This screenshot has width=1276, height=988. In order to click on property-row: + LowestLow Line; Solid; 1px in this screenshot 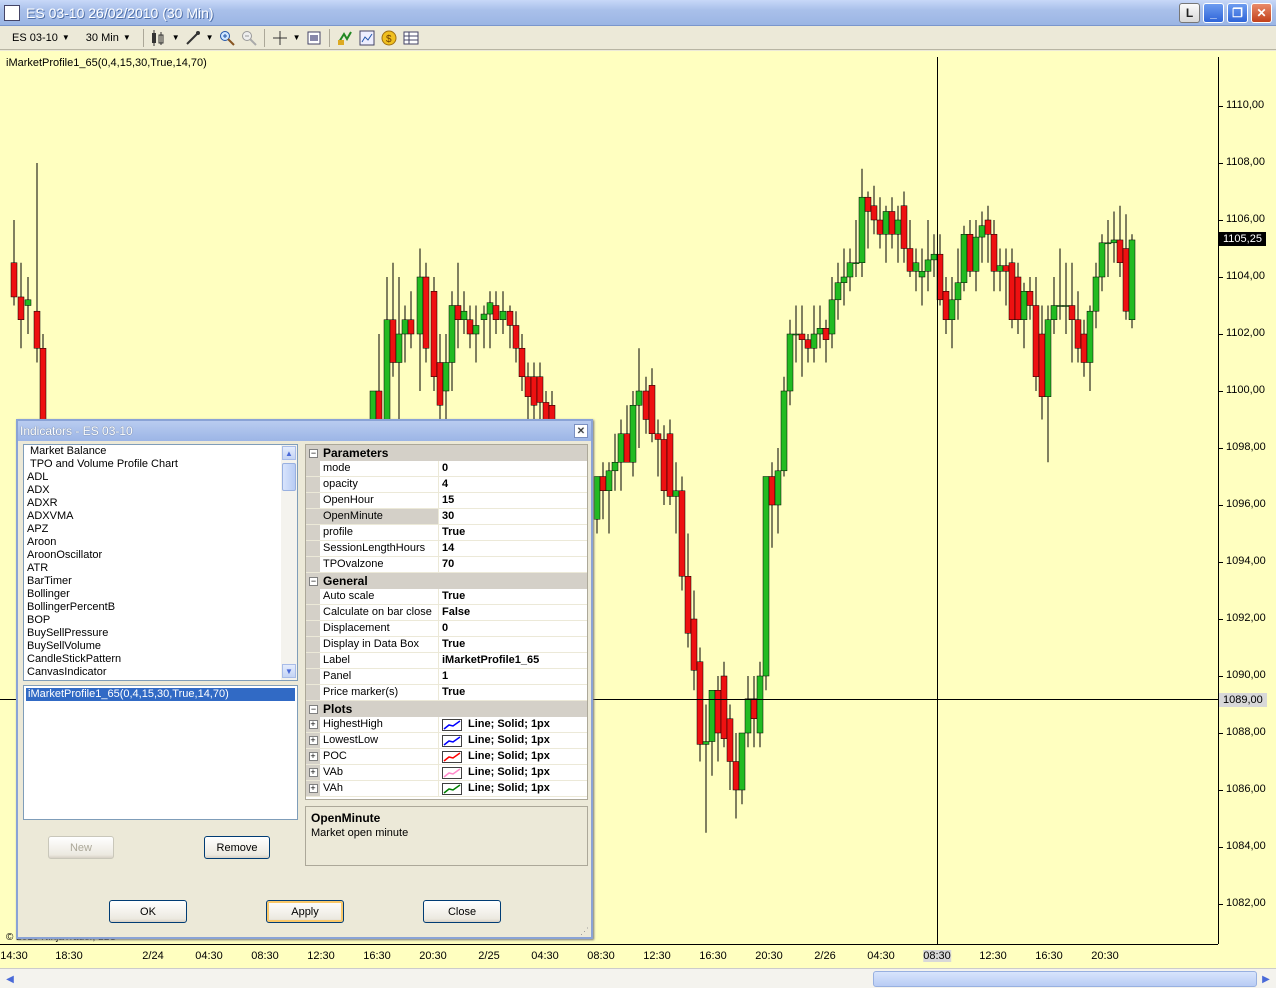, I will do `click(446, 741)`.